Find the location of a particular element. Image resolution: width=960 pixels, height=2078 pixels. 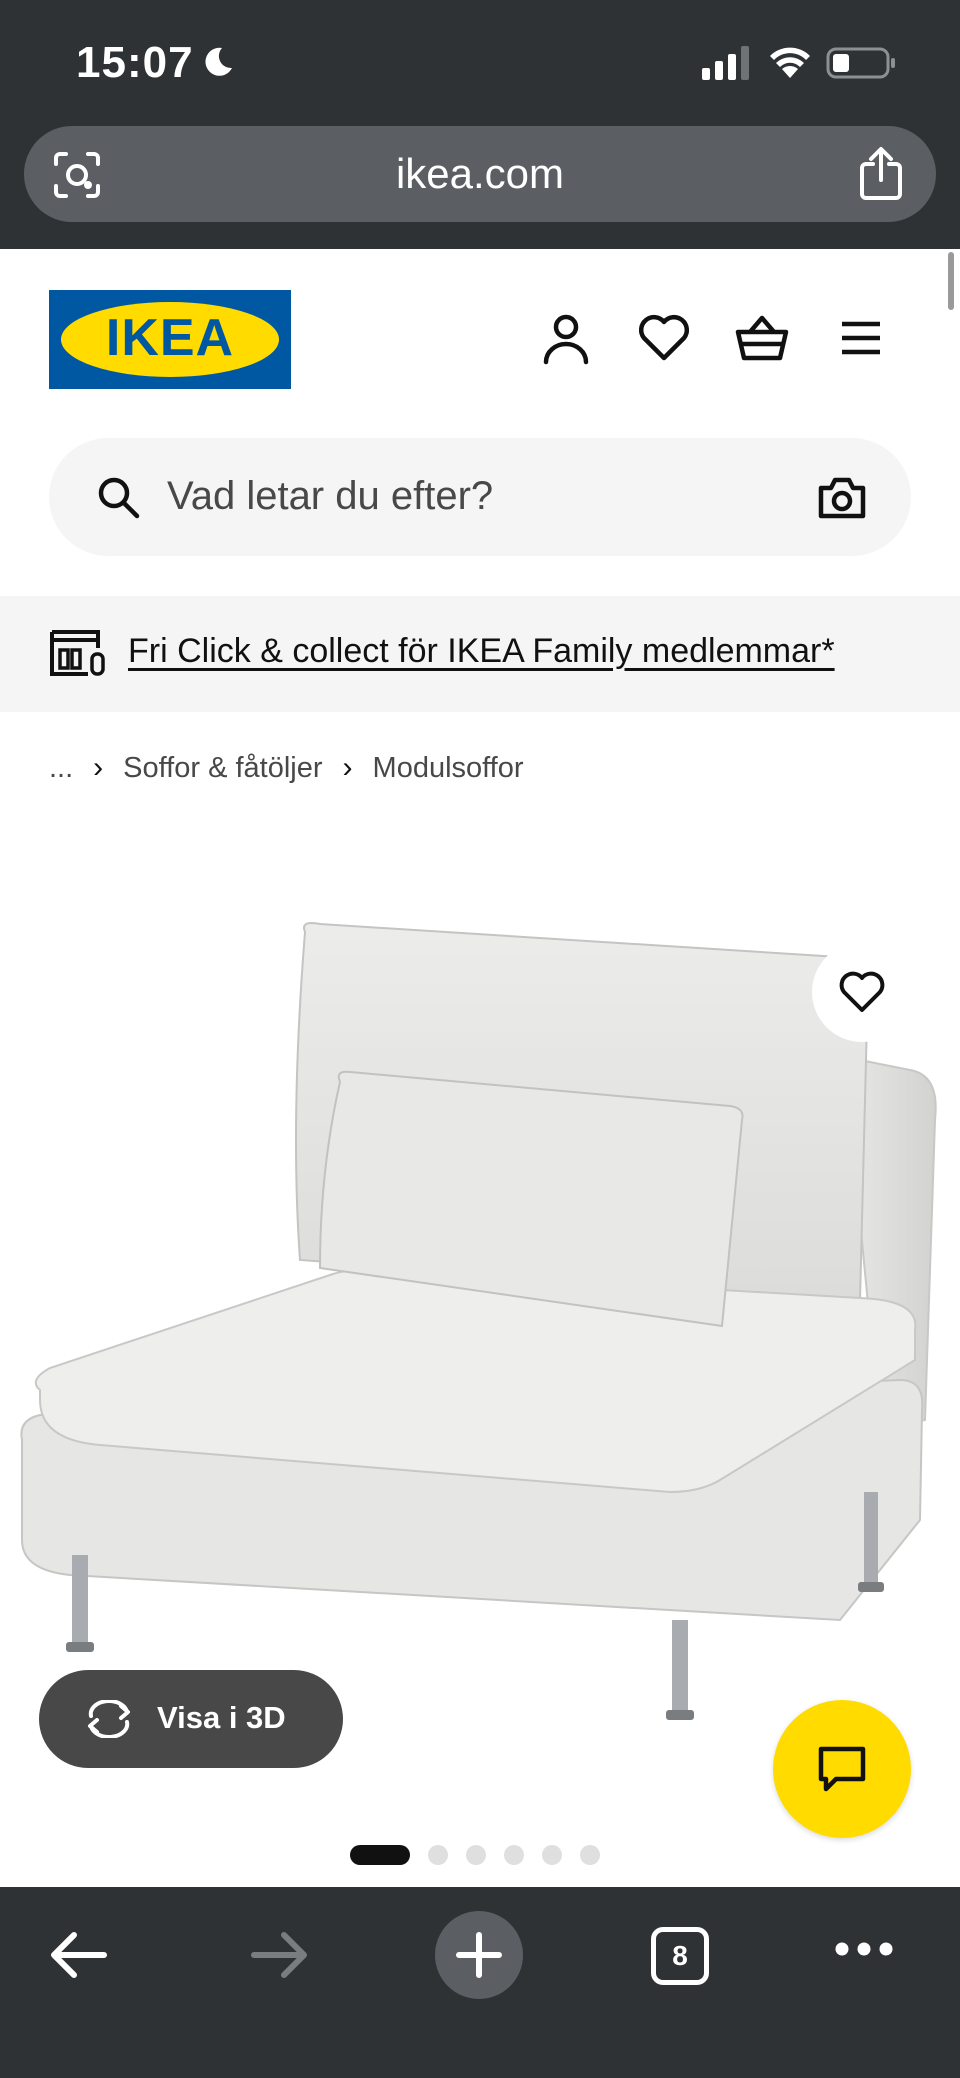

signal-icon is located at coordinates (725, 63).